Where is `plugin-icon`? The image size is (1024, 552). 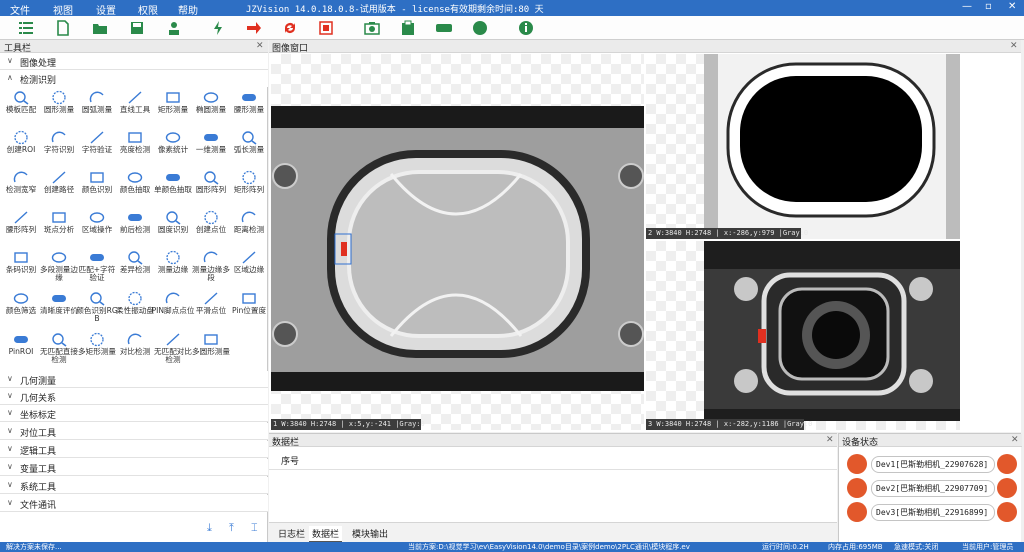
plugin-icon is located at coordinates (480, 28).